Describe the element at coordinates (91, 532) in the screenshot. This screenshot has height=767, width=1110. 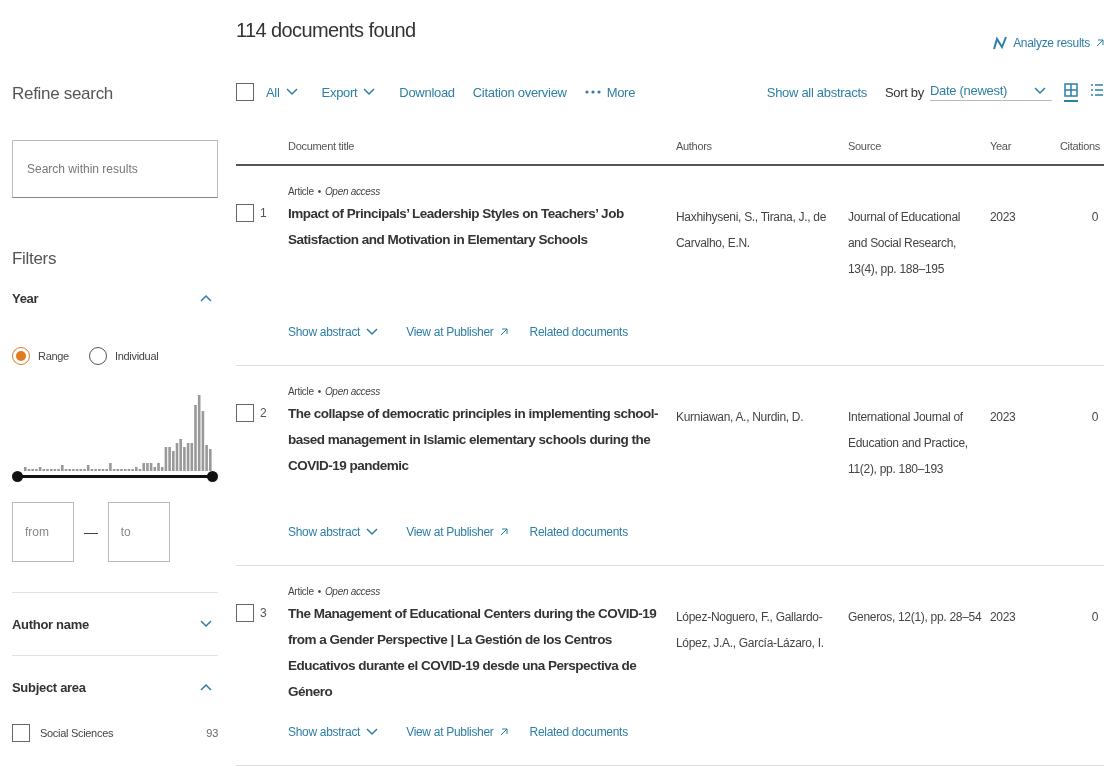
I see `range-dash: —` at that location.